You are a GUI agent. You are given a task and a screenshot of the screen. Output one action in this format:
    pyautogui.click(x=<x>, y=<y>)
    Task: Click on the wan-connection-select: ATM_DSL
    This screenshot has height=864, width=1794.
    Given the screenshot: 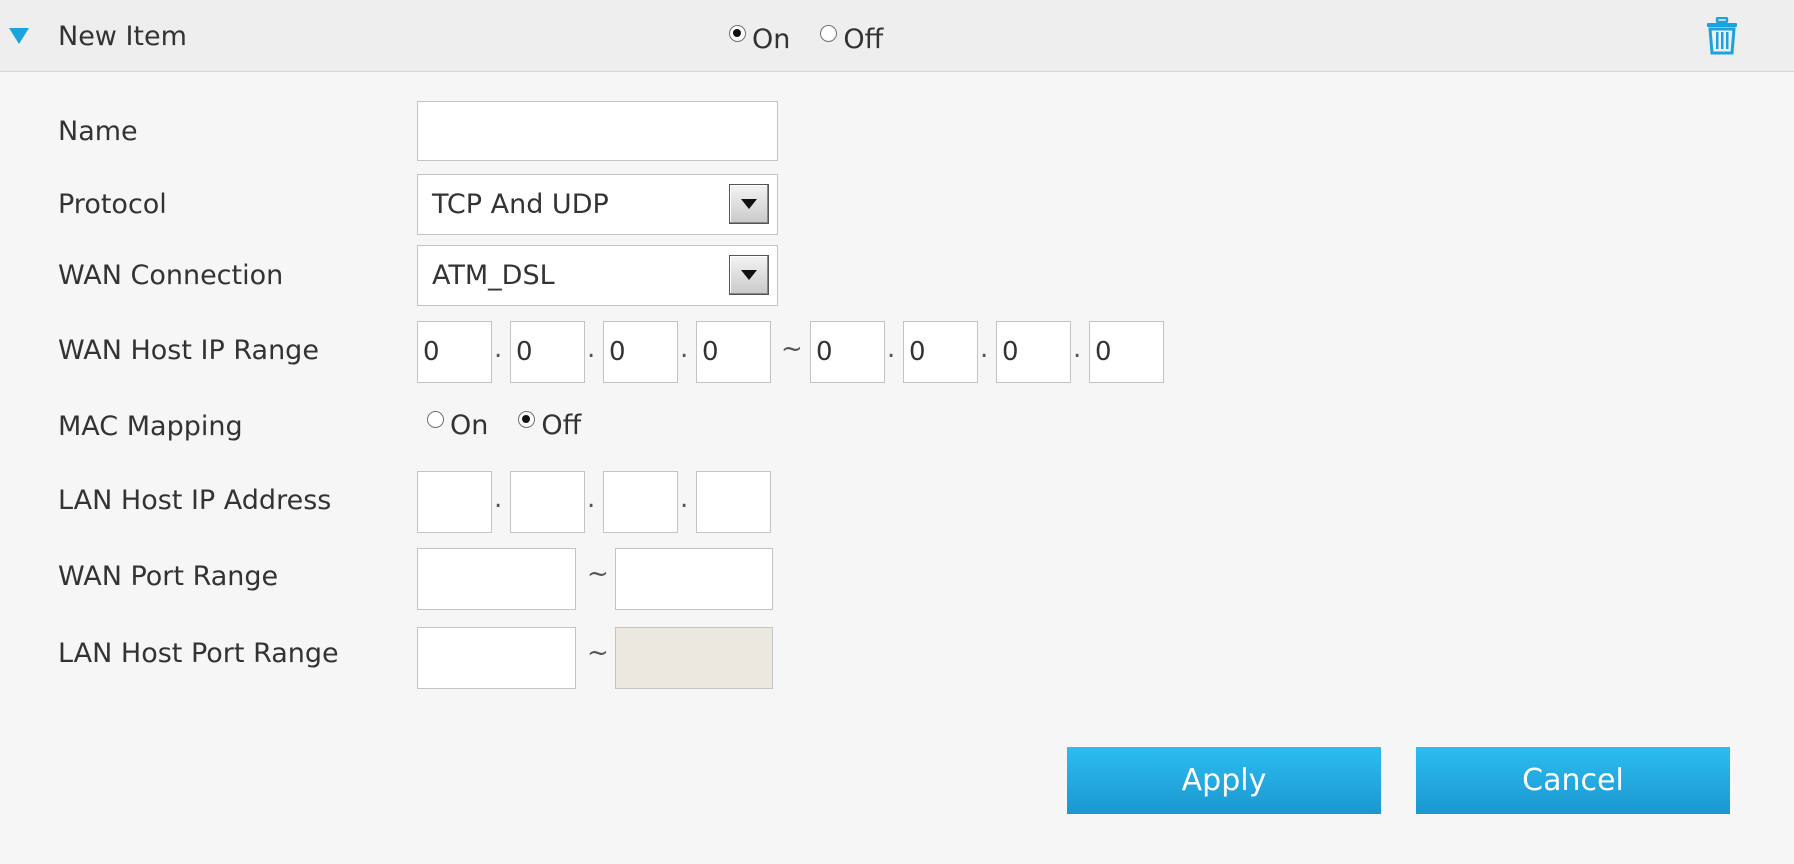 What is the action you would take?
    pyautogui.click(x=597, y=275)
    